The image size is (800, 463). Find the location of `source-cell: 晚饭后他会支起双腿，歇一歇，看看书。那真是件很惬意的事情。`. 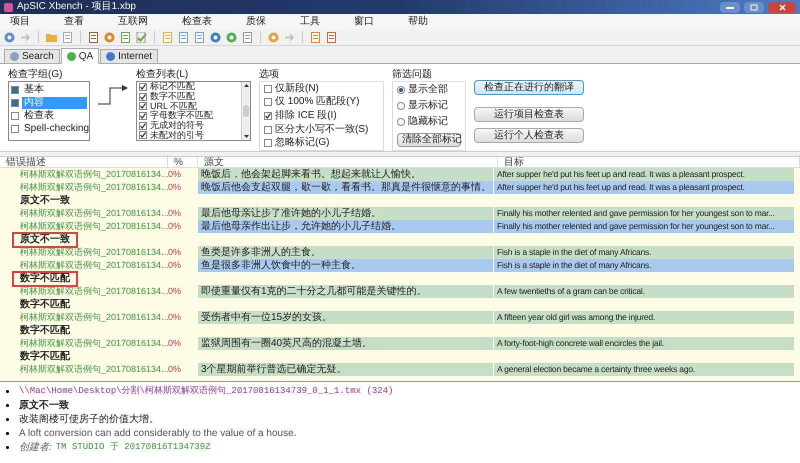

source-cell: 晚饭后他会支起双腿，歇一歇，看看书。那真是件很惬意的事情。 is located at coordinates (346, 187).